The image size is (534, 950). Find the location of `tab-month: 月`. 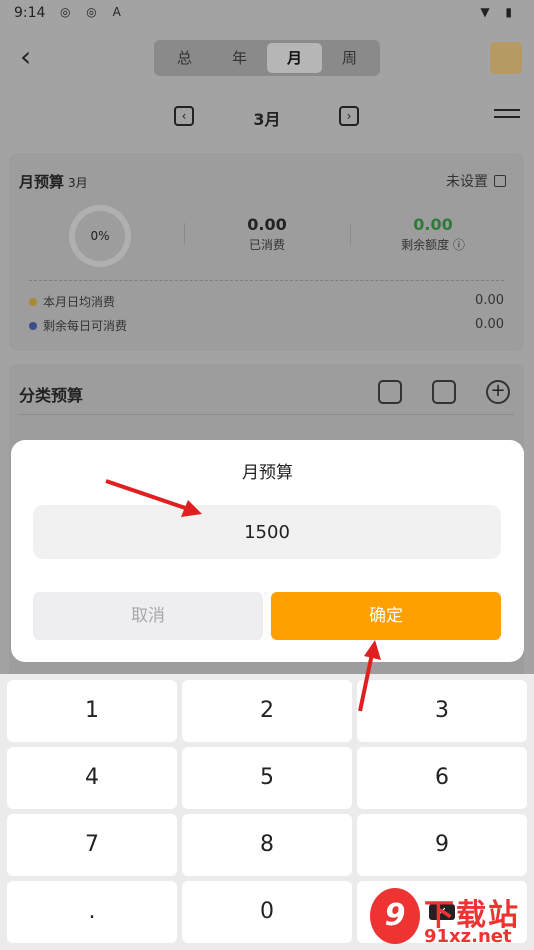

tab-month: 月 is located at coordinates (294, 58).